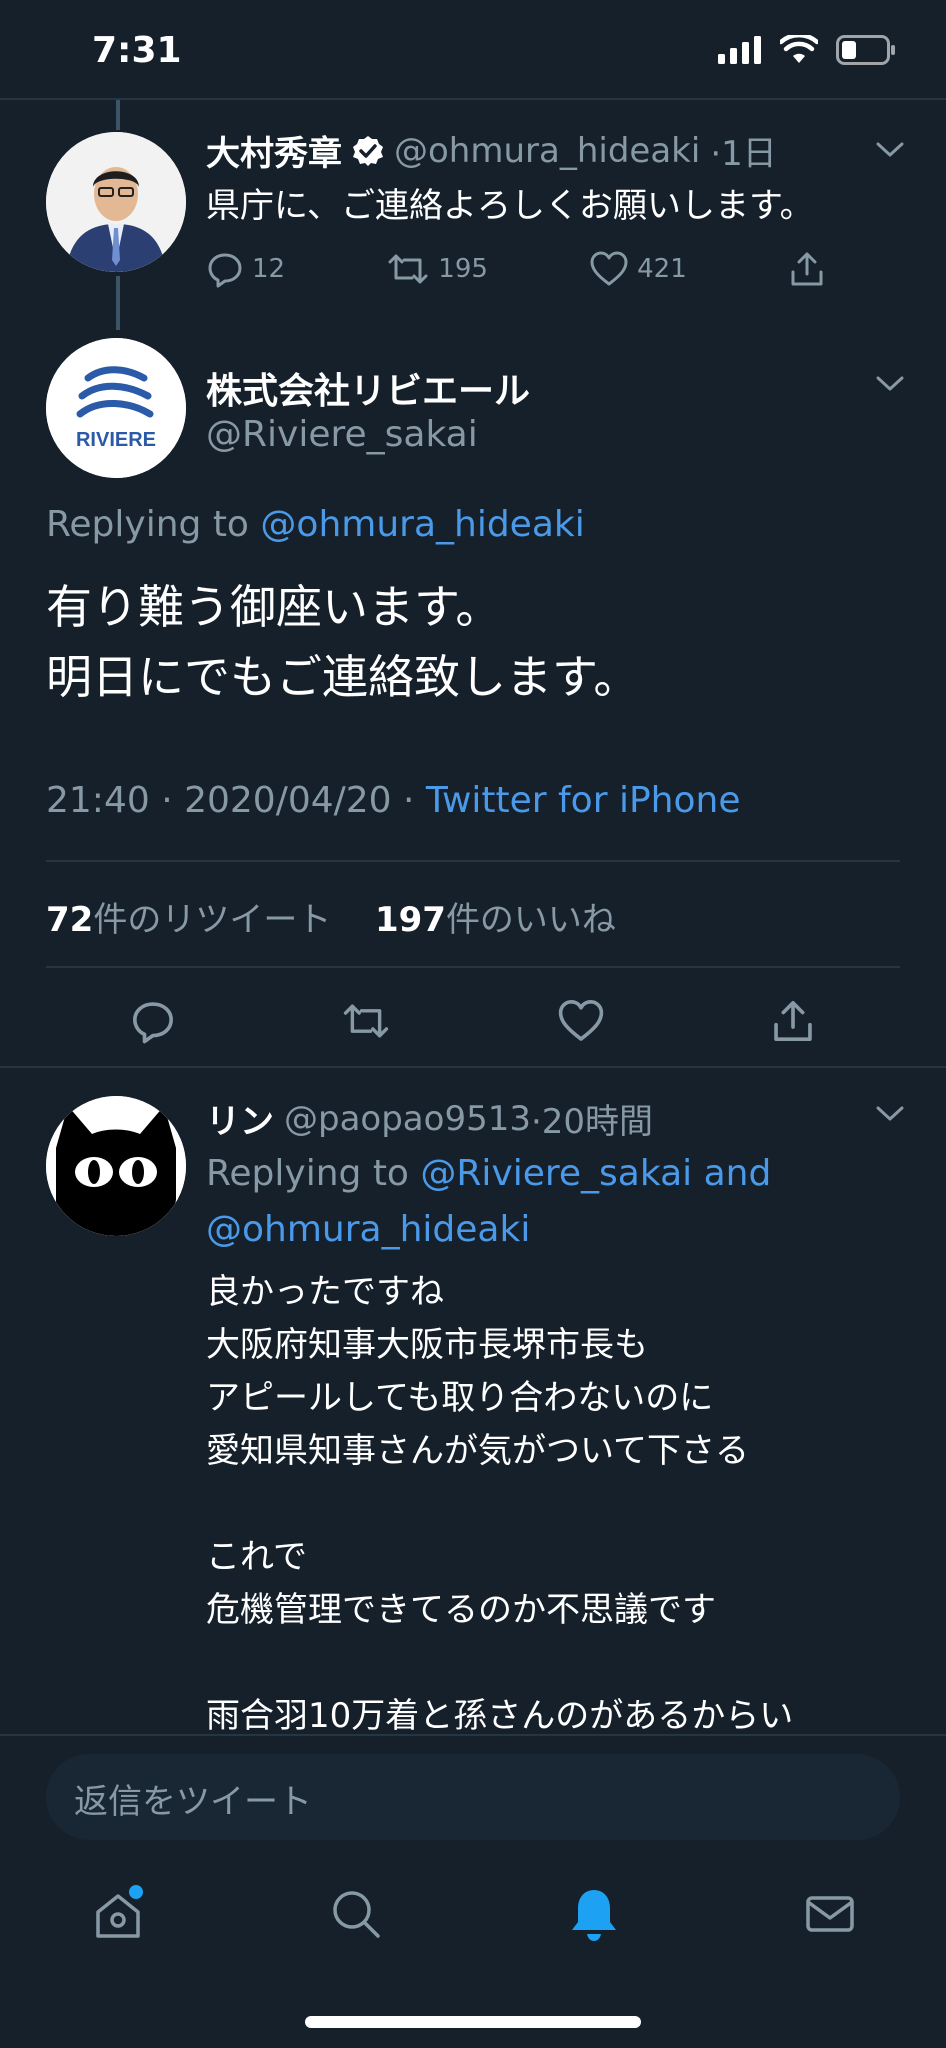 Image resolution: width=946 pixels, height=2048 pixels. What do you see at coordinates (473, 99) in the screenshot?
I see `header-divider` at bounding box center [473, 99].